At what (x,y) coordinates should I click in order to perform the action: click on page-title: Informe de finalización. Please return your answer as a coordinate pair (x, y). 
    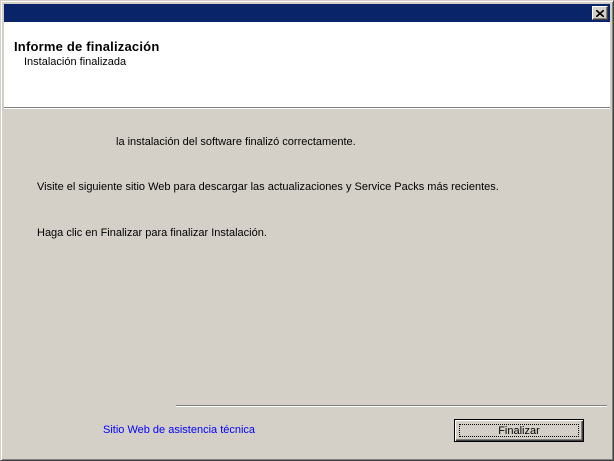
    Looking at the image, I should click on (87, 46).